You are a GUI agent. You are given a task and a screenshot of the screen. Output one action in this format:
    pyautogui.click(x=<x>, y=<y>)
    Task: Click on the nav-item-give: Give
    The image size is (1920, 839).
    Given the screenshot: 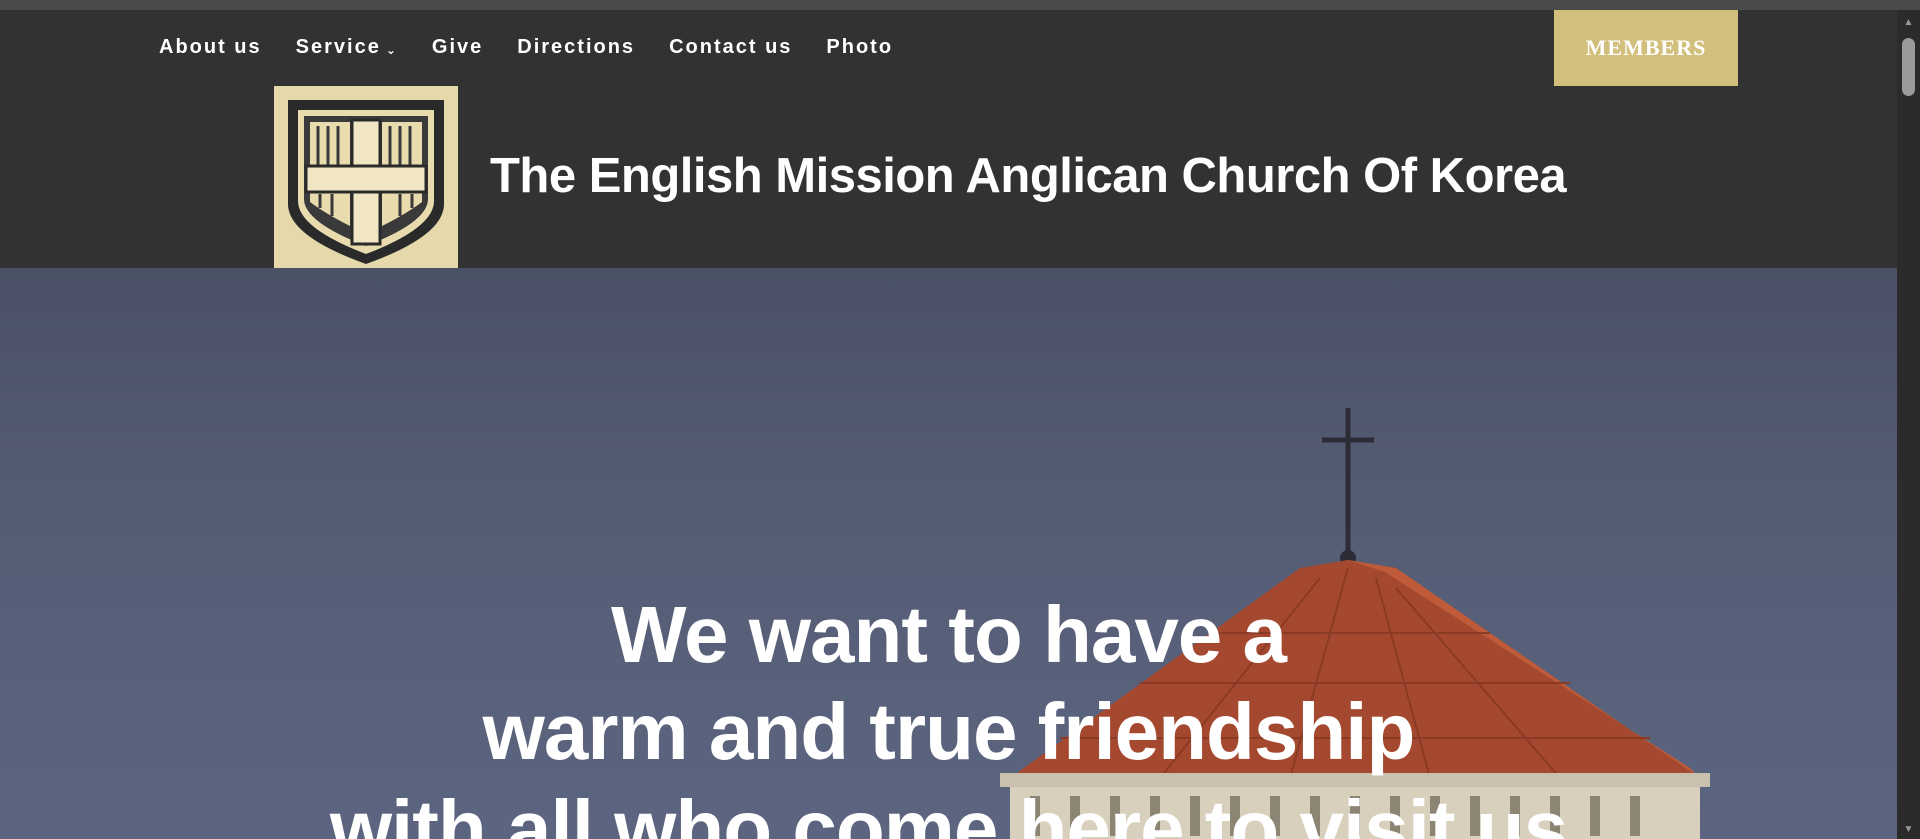 What is the action you would take?
    pyautogui.click(x=457, y=47)
    